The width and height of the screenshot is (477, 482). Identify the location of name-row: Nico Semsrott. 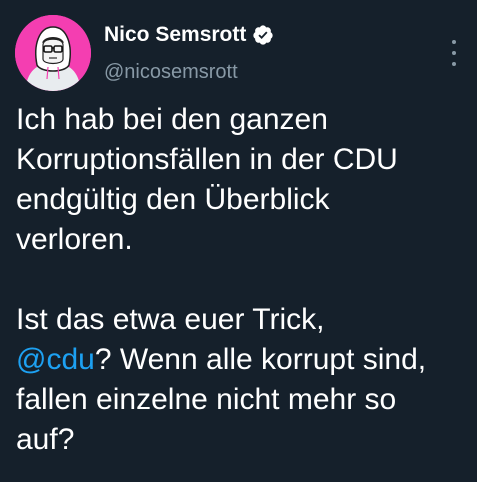
(189, 35).